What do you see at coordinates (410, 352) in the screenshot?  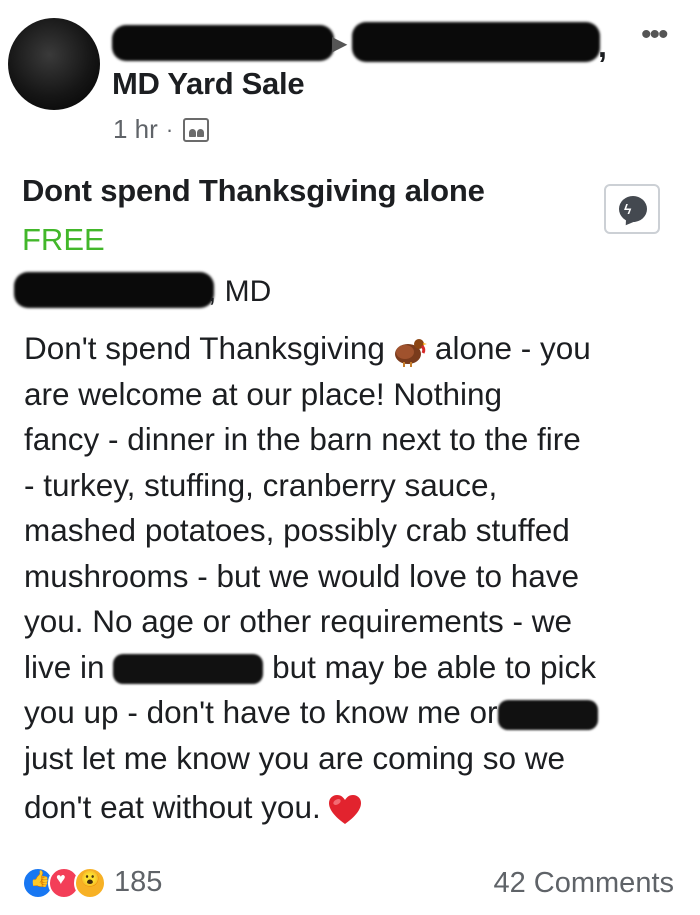 I see `turkey-emoji-icon` at bounding box center [410, 352].